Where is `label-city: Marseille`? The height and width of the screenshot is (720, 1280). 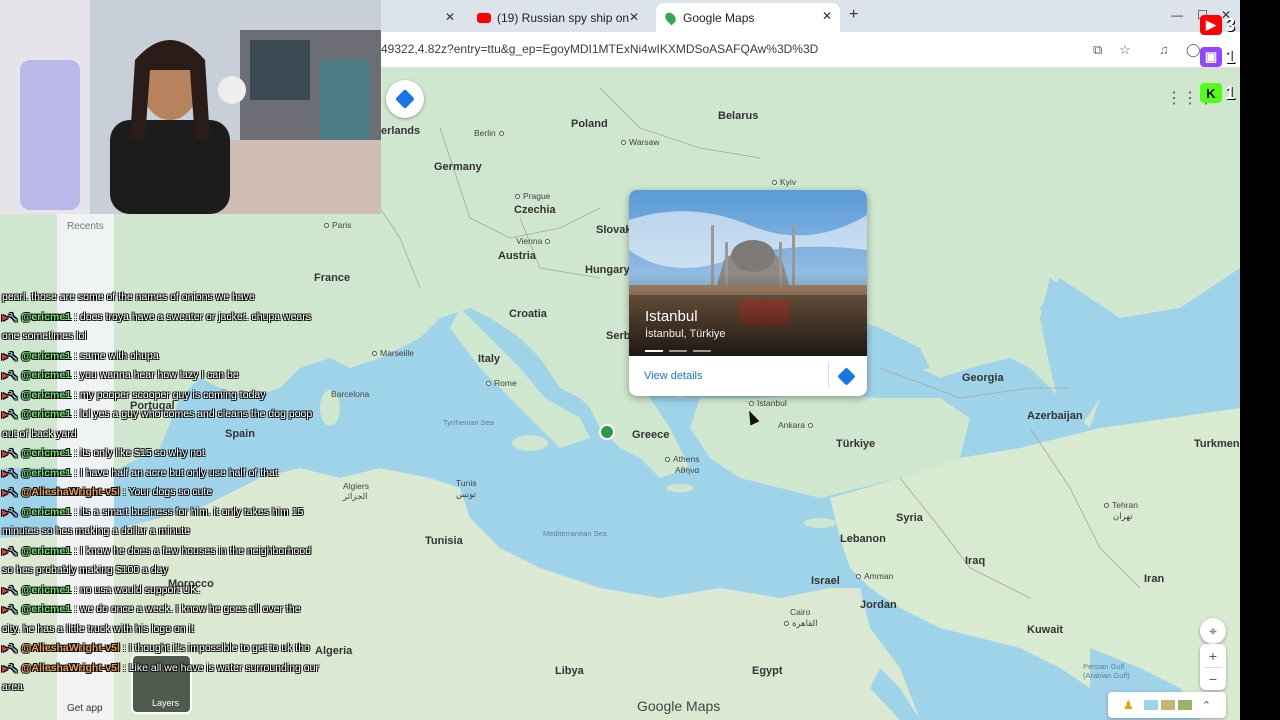
label-city: Marseille is located at coordinates (393, 353).